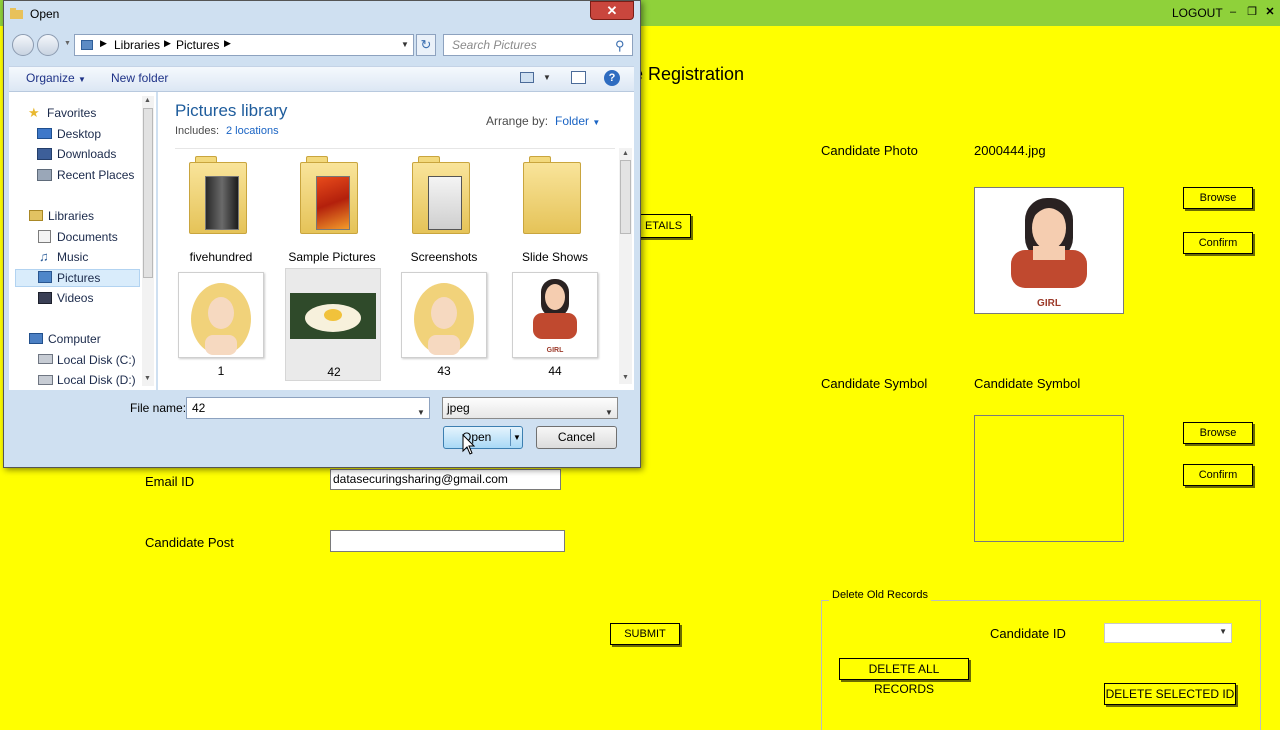 The width and height of the screenshot is (1280, 730). Describe the element at coordinates (87, 237) in the screenshot. I see `nav-documents: Documents` at that location.